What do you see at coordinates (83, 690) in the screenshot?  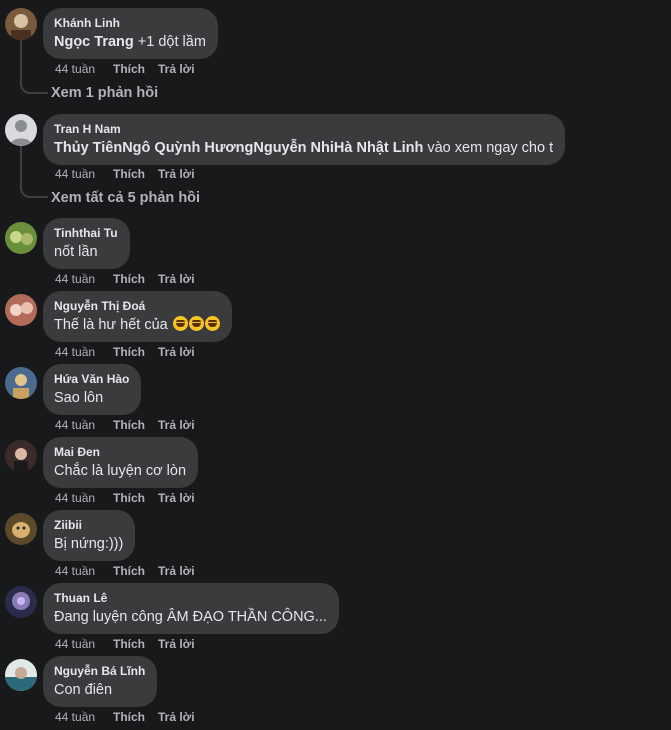 I see `comment-text: Con điên` at bounding box center [83, 690].